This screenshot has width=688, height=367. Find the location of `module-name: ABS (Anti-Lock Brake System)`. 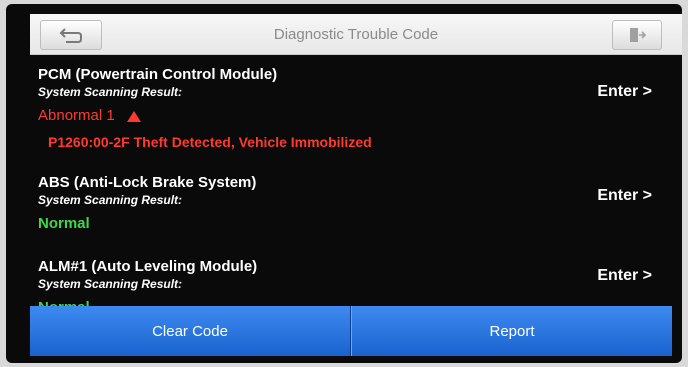

module-name: ABS (Anti-Lock Brake System) is located at coordinates (147, 182).